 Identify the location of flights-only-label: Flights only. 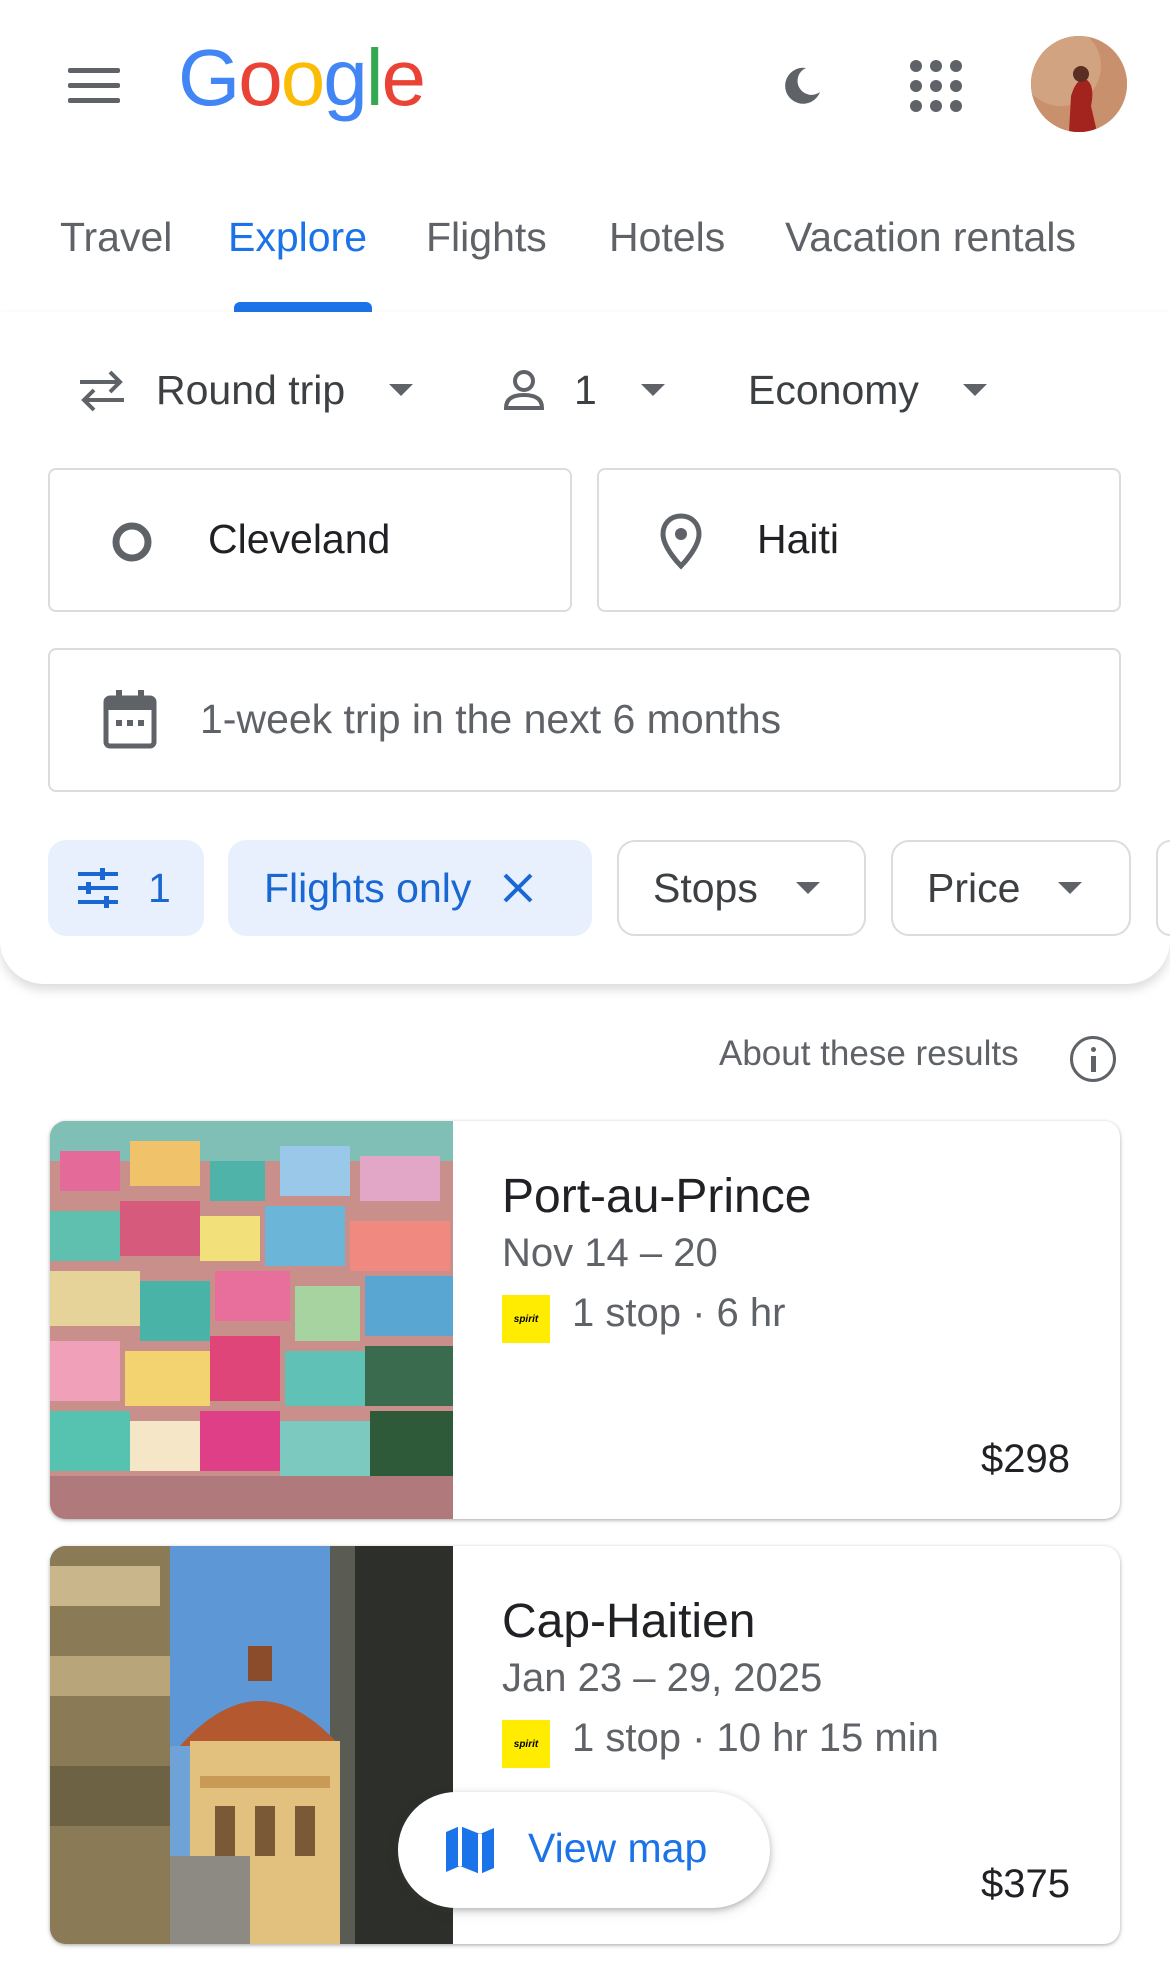
(368, 887).